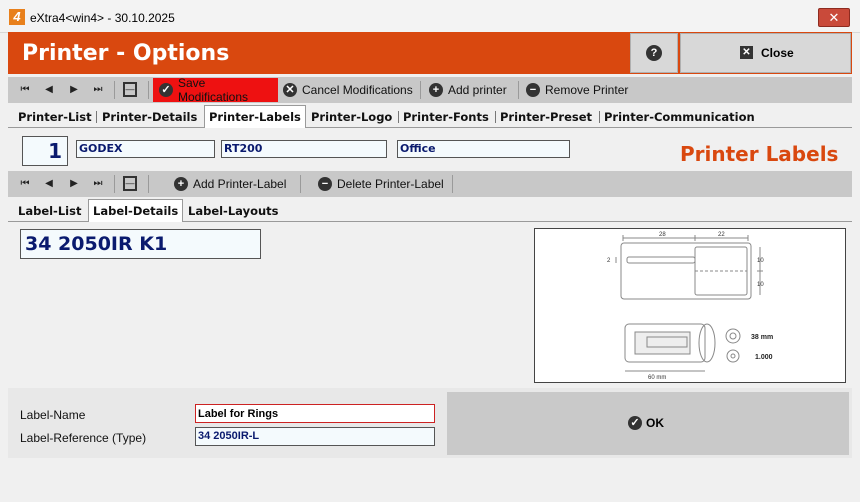  Describe the element at coordinates (759, 154) in the screenshot. I see `section-title: Printer Labels` at that location.